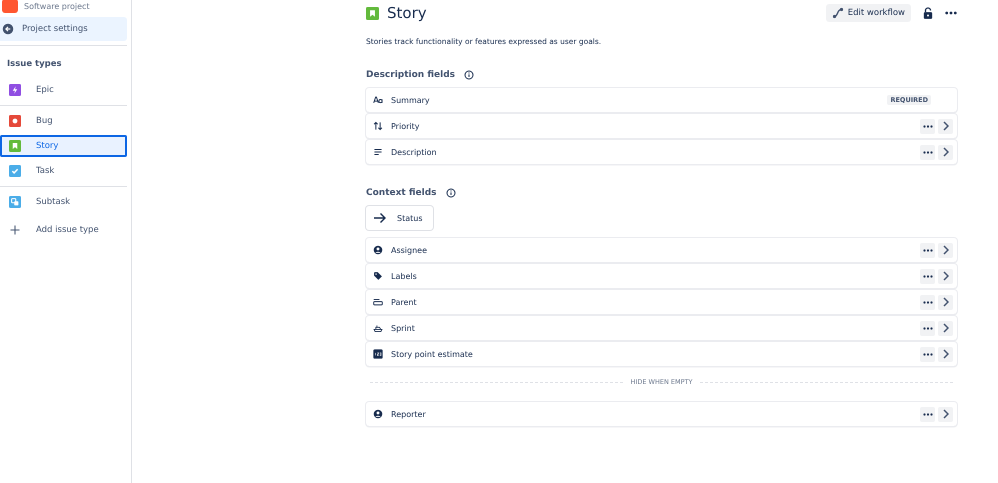 Image resolution: width=998 pixels, height=483 pixels. I want to click on number-icon, so click(378, 354).